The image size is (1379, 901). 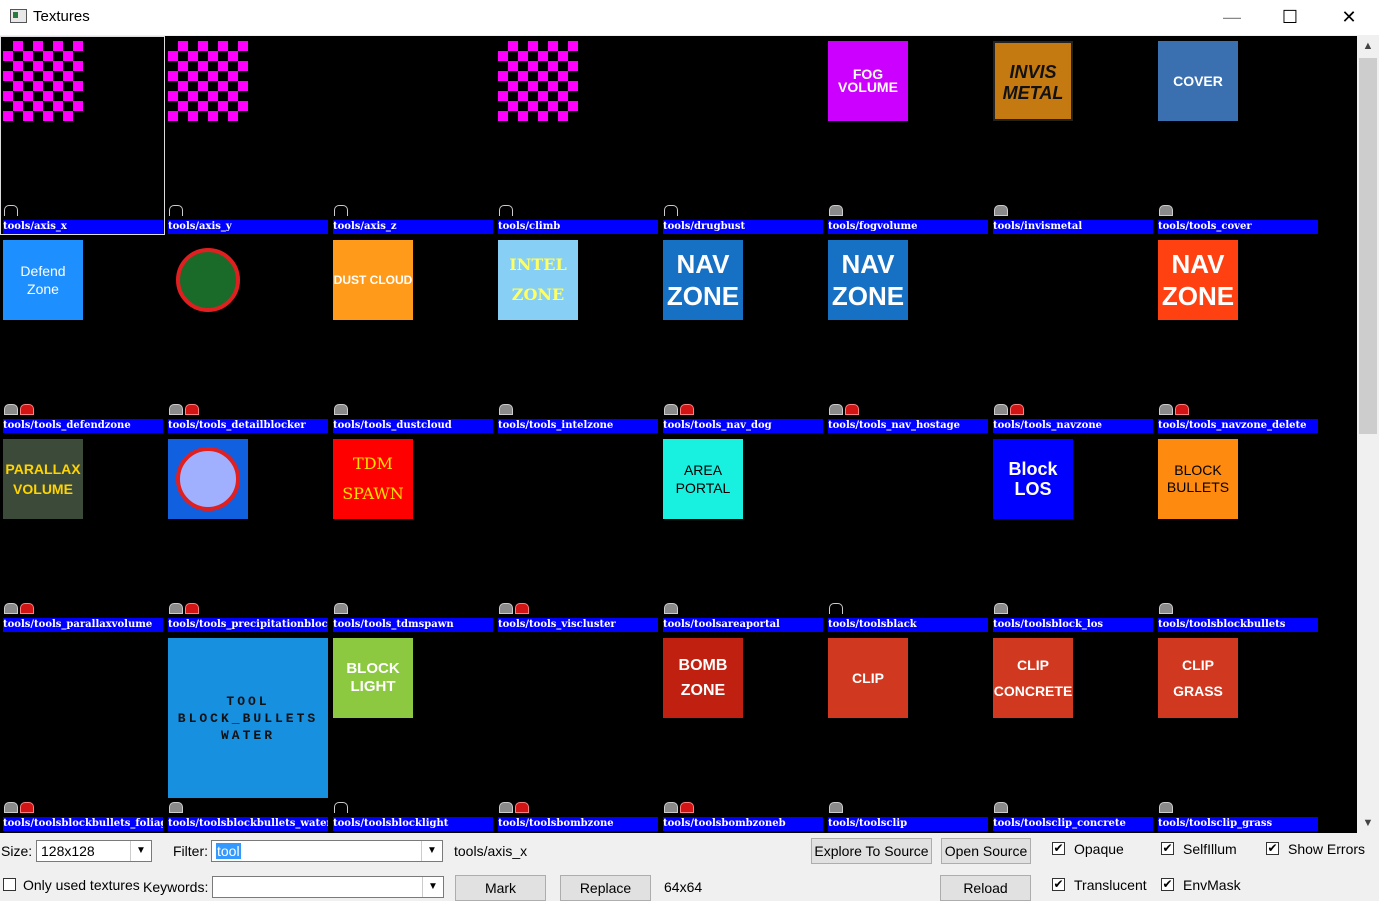 What do you see at coordinates (1237, 732) in the screenshot?
I see `texture-cell: CLIP GRASS tools/toolsclip_grass` at bounding box center [1237, 732].